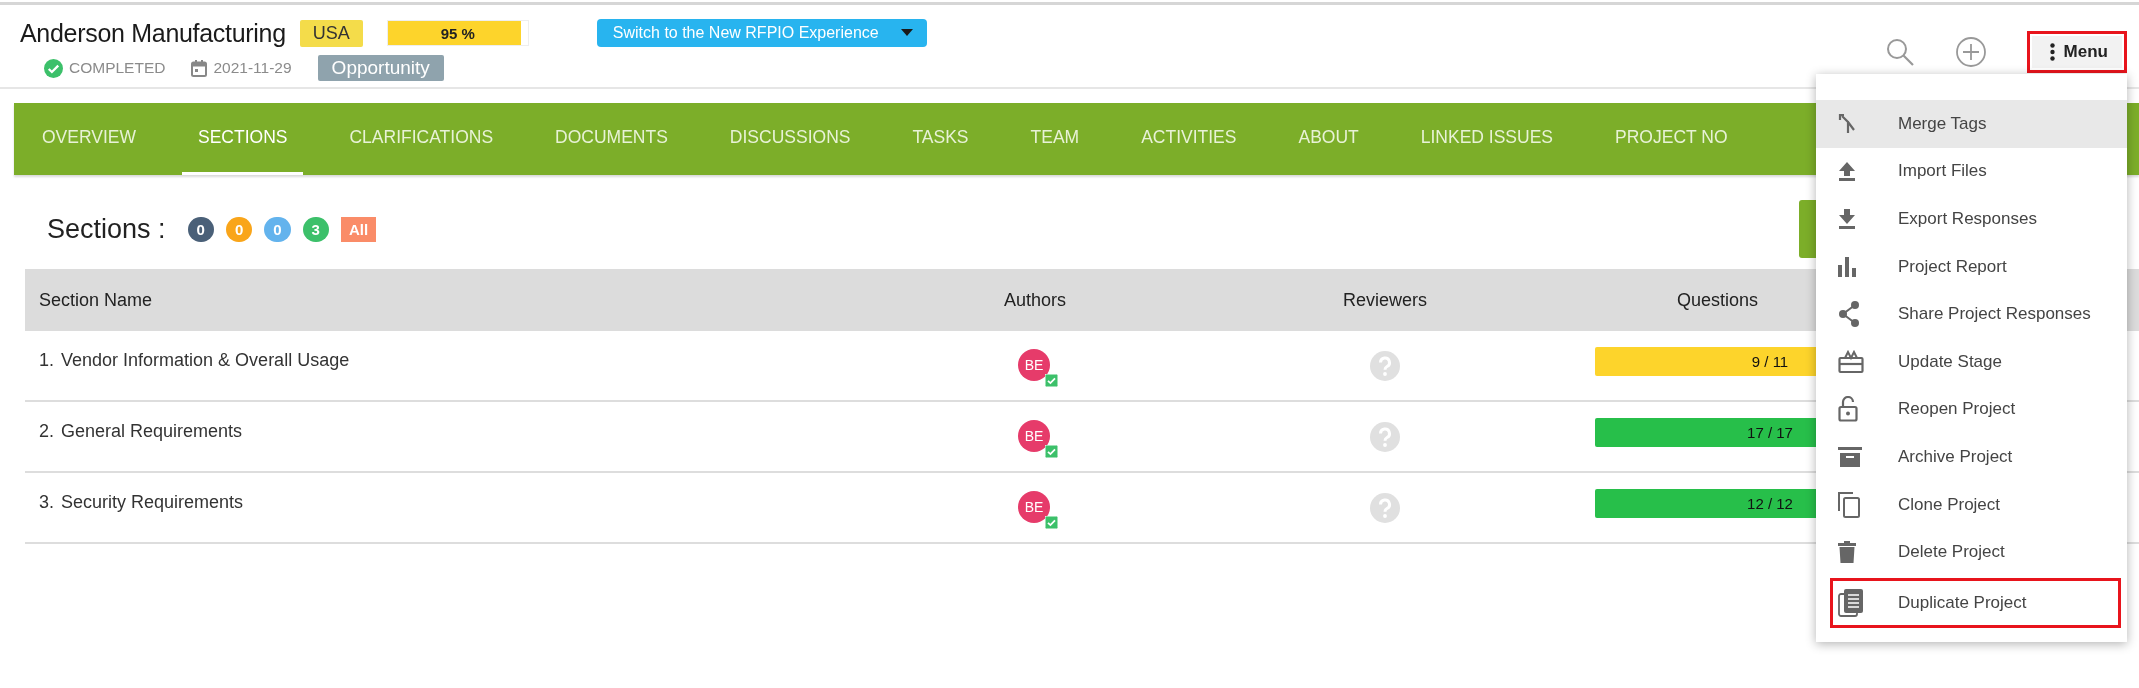 The height and width of the screenshot is (688, 2139). Describe the element at coordinates (906, 33) in the screenshot. I see `caret-icon` at that location.